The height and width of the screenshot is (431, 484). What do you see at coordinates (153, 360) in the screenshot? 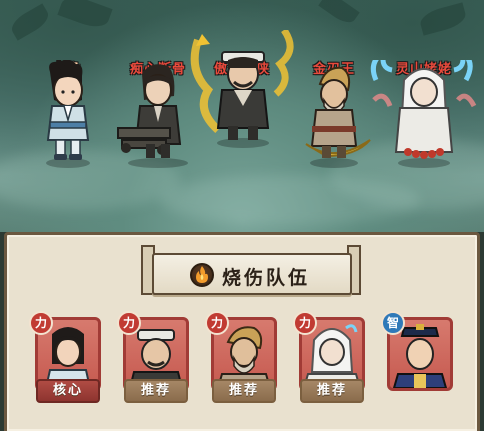
I see `hero-card-chixin-duangu: 力 推荐` at bounding box center [153, 360].